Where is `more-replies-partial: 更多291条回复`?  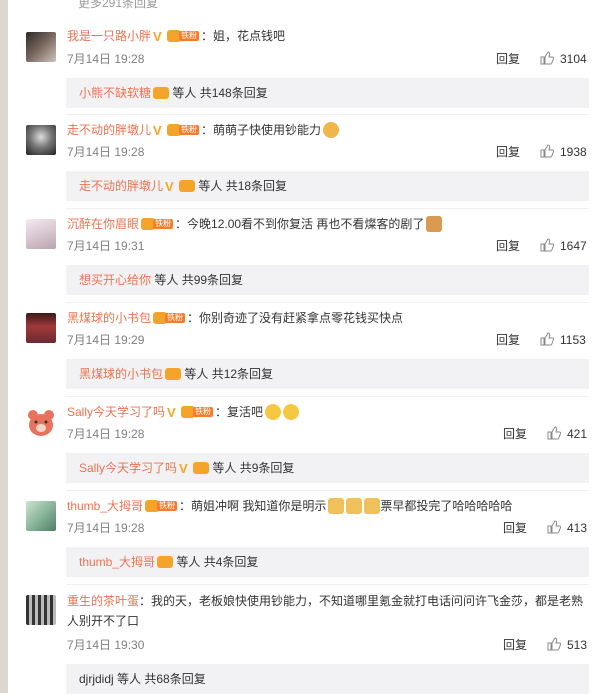
more-replies-partial: 更多291条回复 is located at coordinates (339, 5).